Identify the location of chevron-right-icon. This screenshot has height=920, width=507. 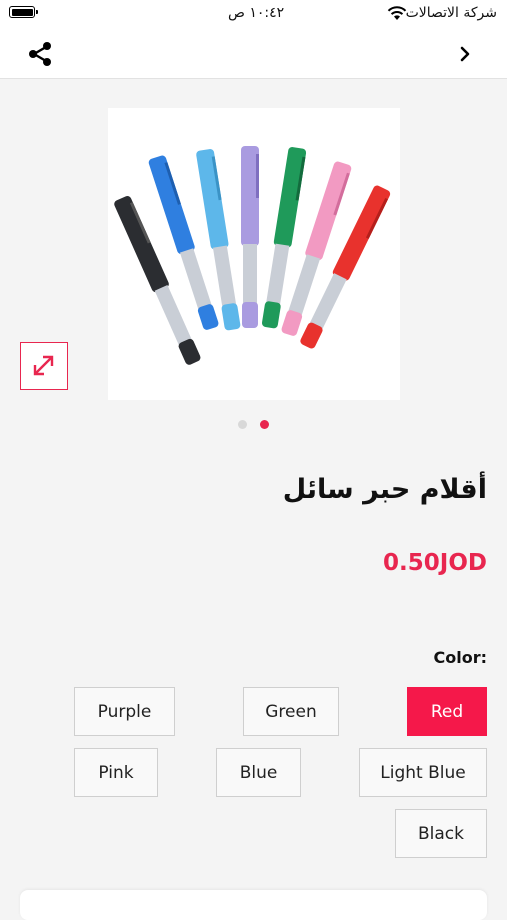
(465, 54).